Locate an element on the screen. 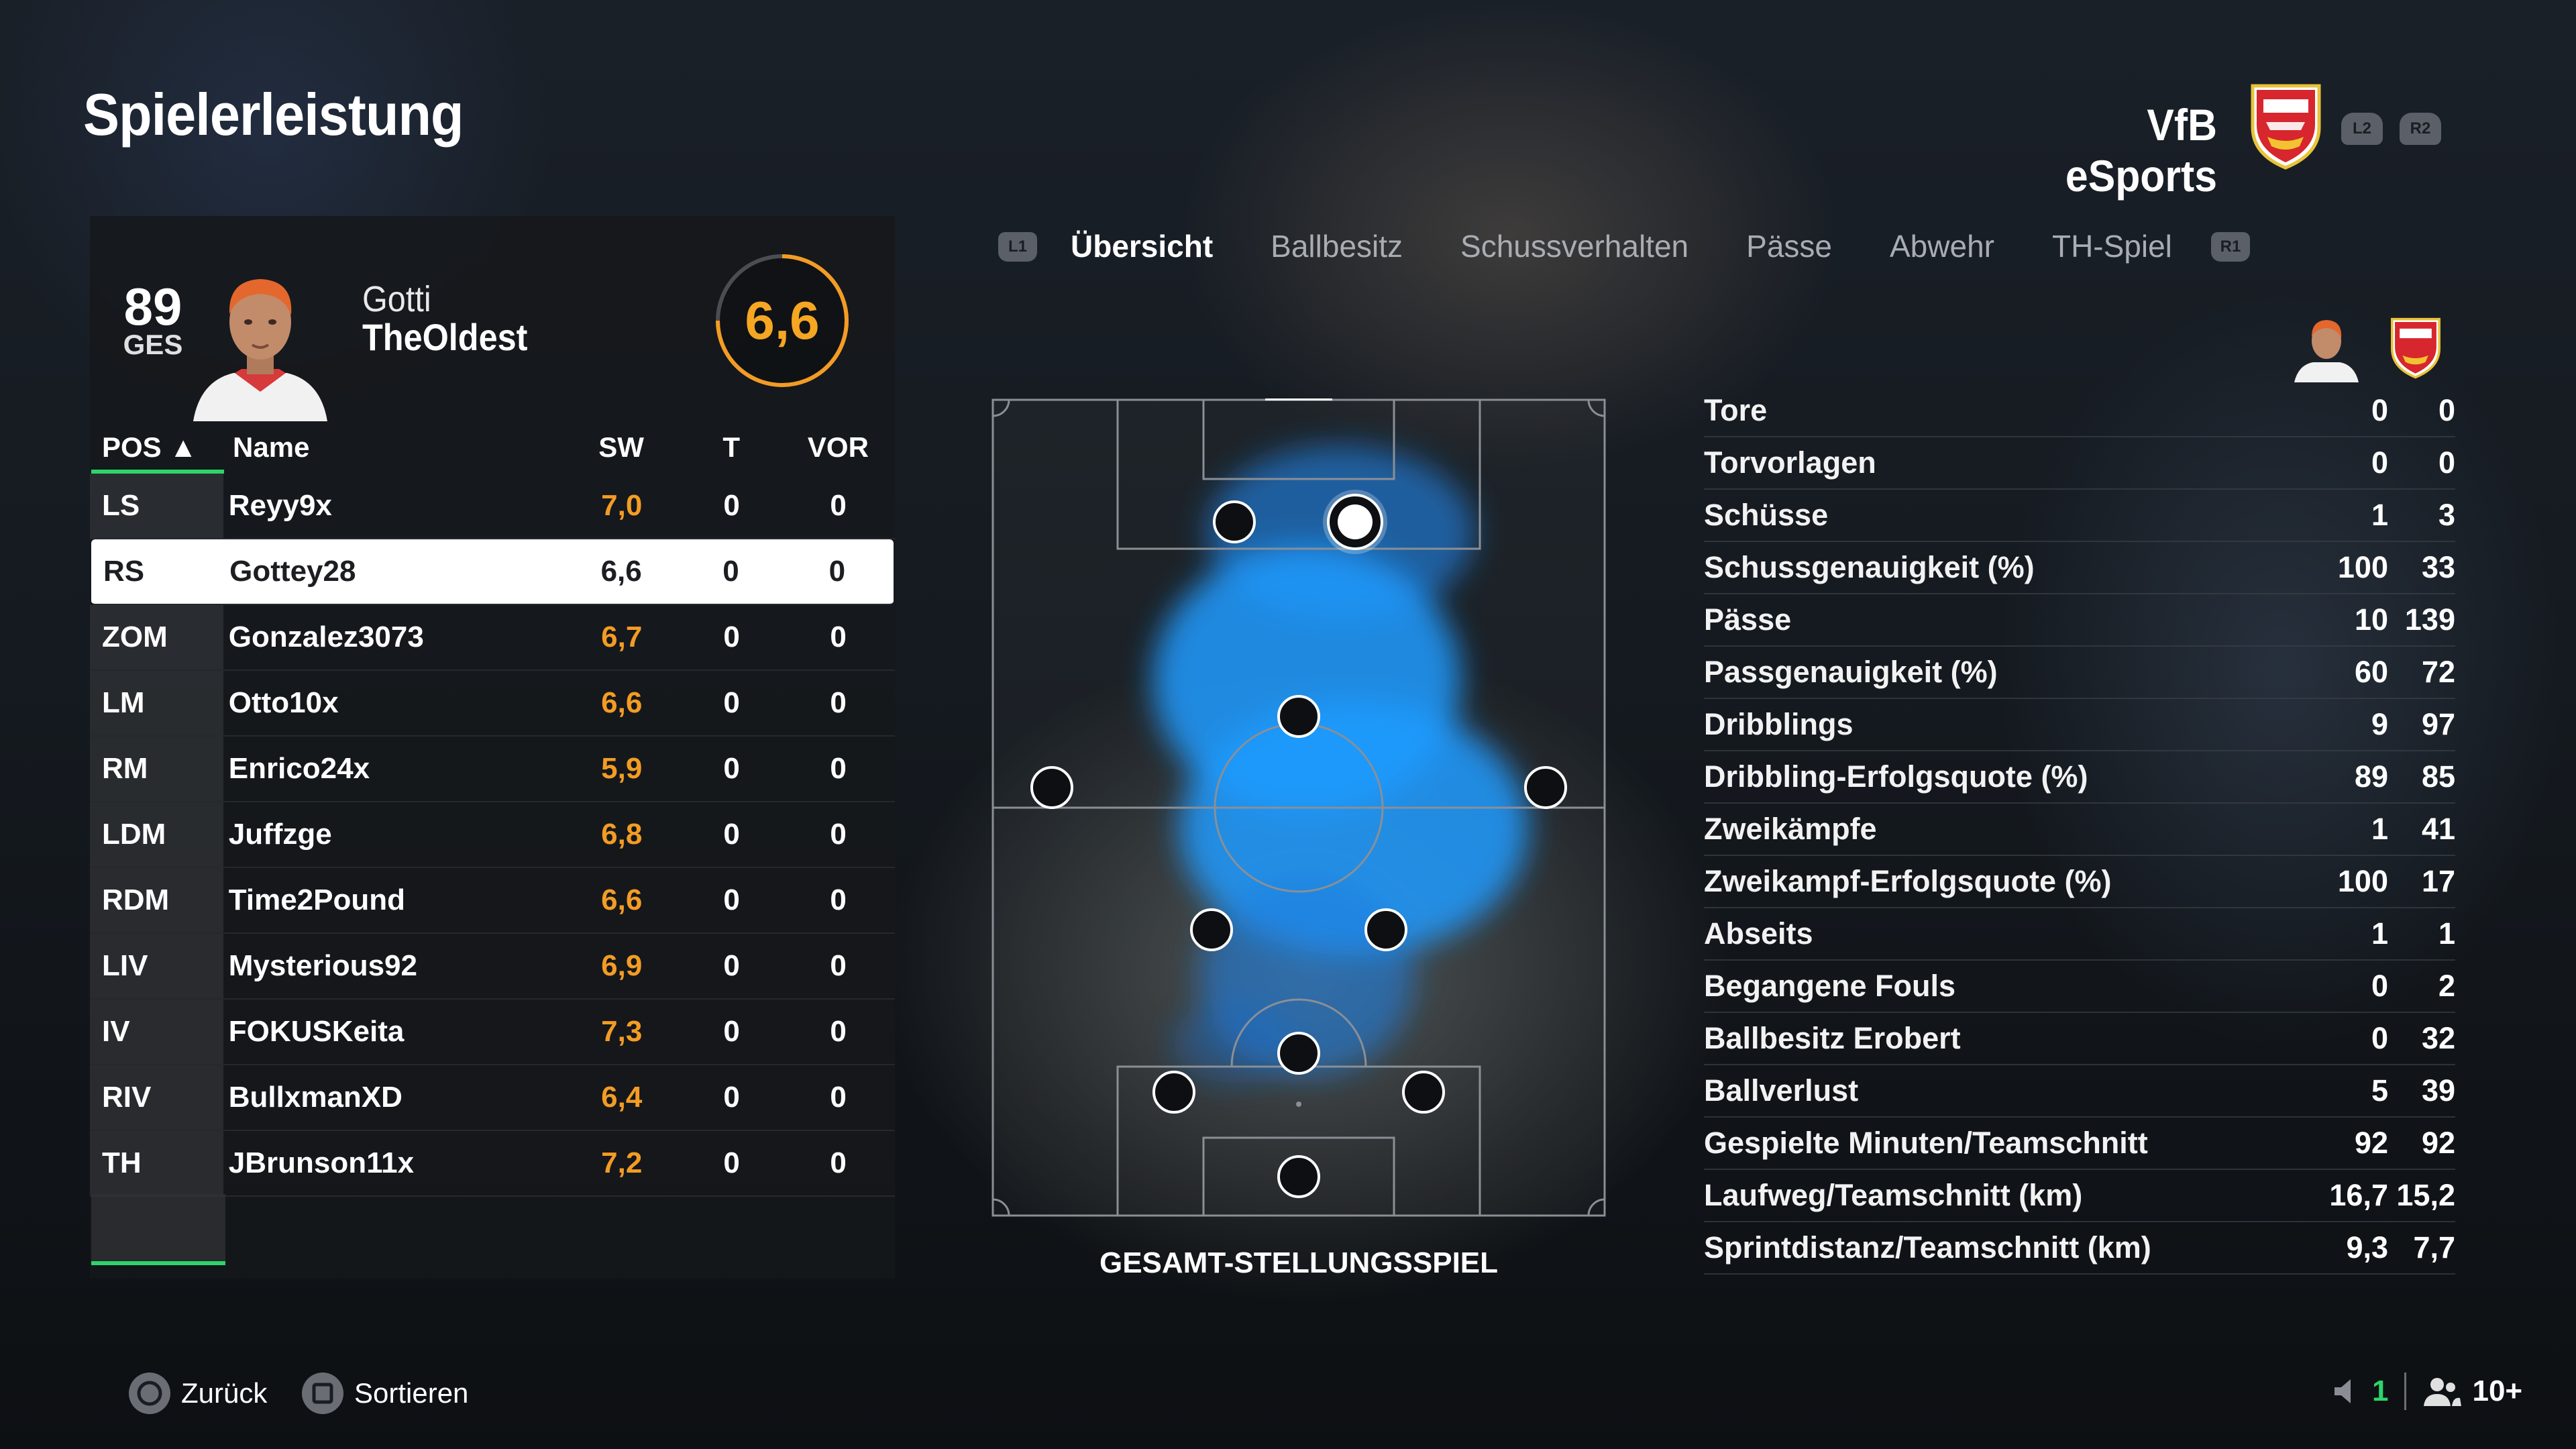 The image size is (2576, 1449). table-row: LS Reyy9x 7,0 0 0 is located at coordinates (492, 506).